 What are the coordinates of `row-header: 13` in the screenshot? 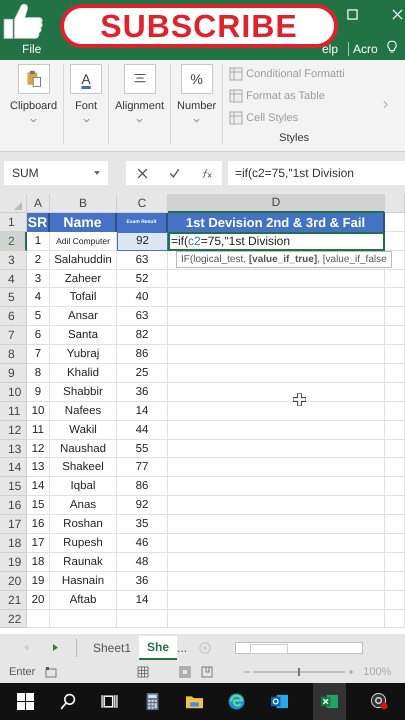 It's located at (13, 449).